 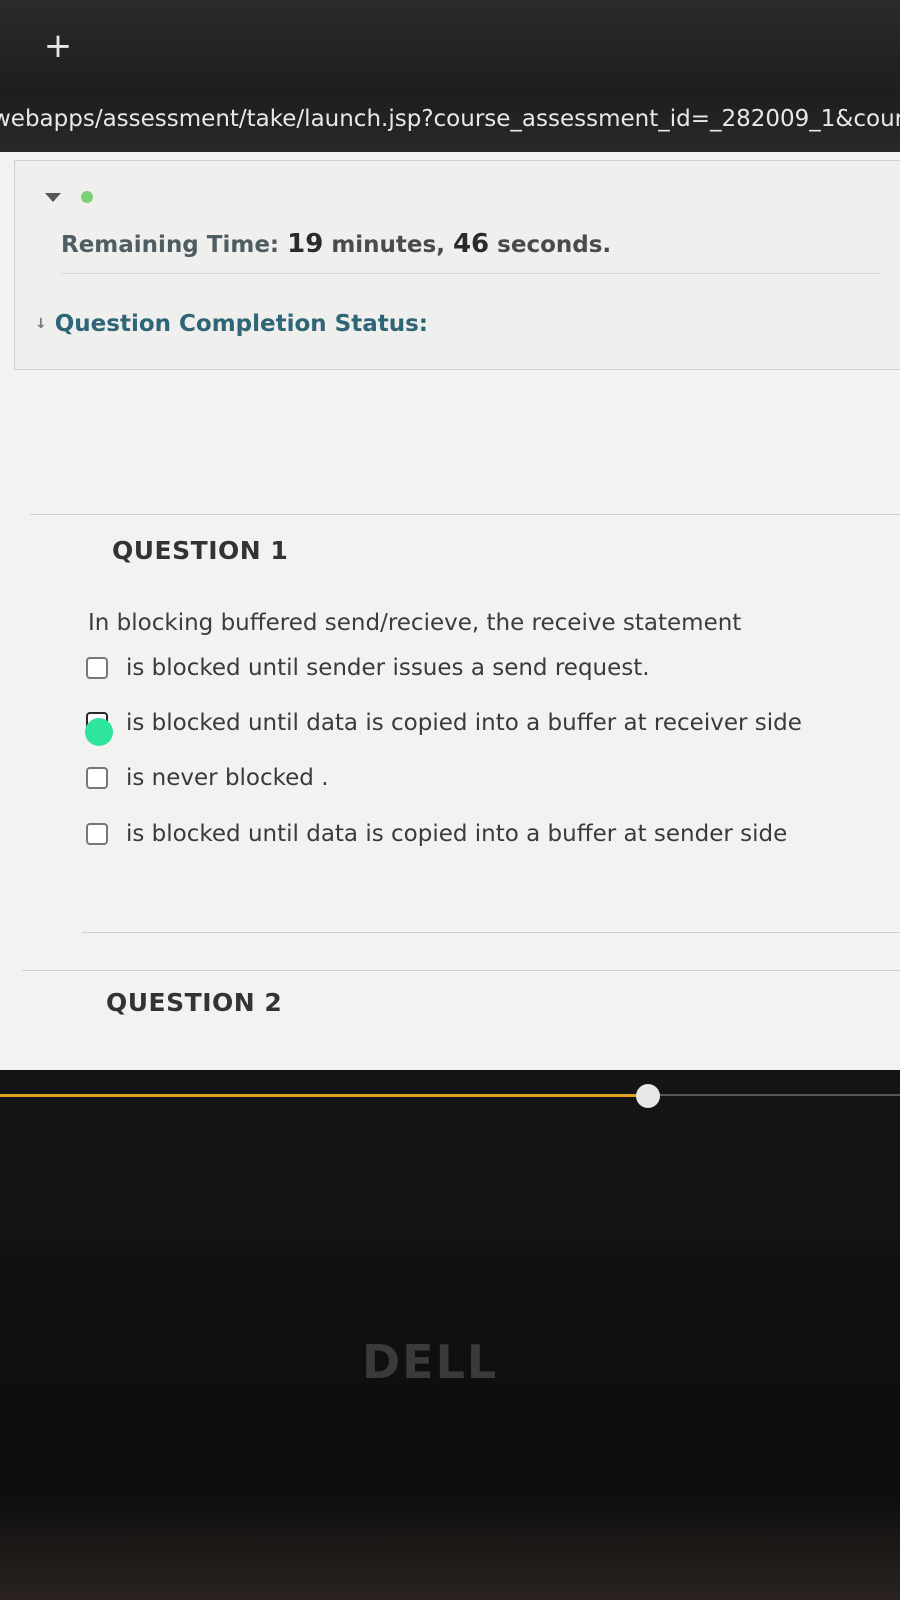 I want to click on completion-label: Question Completion Status:, so click(x=241, y=324).